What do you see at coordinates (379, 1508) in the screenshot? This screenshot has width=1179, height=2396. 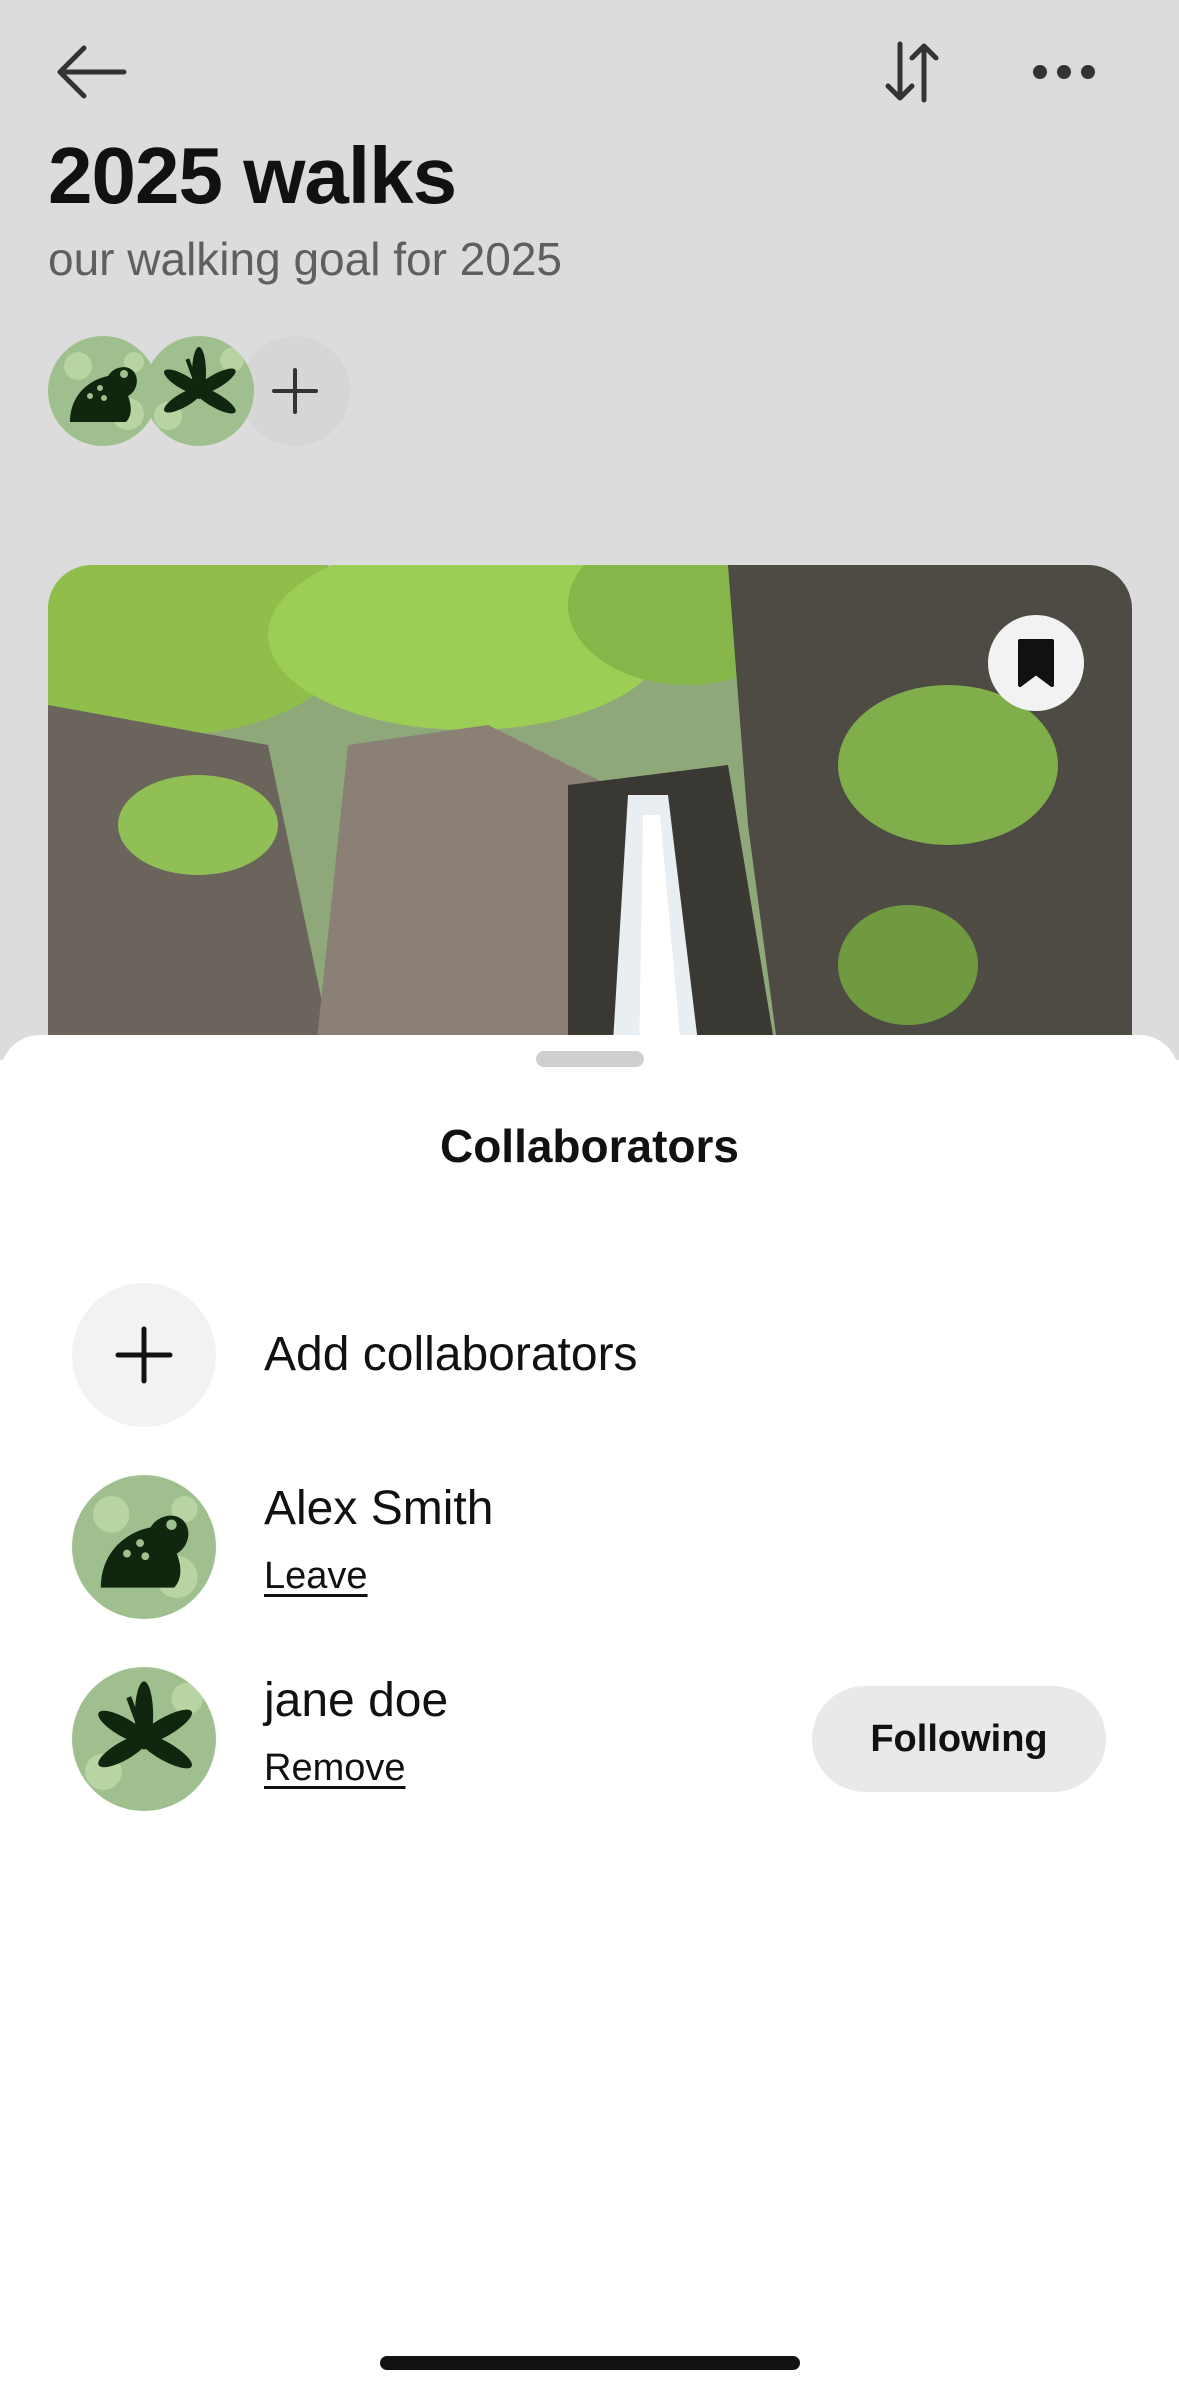 I see `collaborator-name: Alex Smith` at bounding box center [379, 1508].